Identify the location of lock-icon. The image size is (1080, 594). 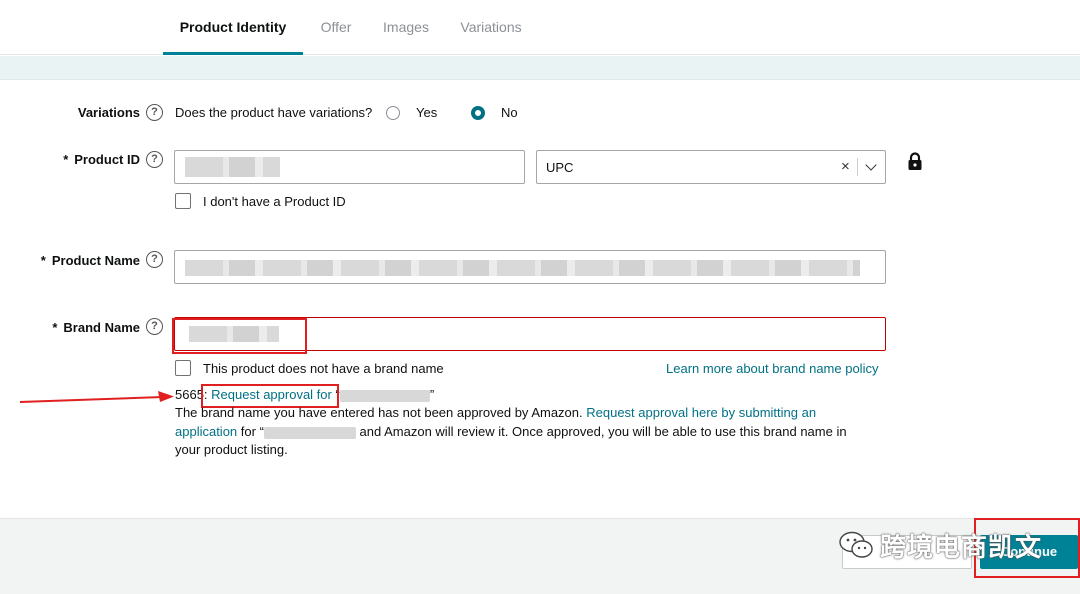
(915, 161).